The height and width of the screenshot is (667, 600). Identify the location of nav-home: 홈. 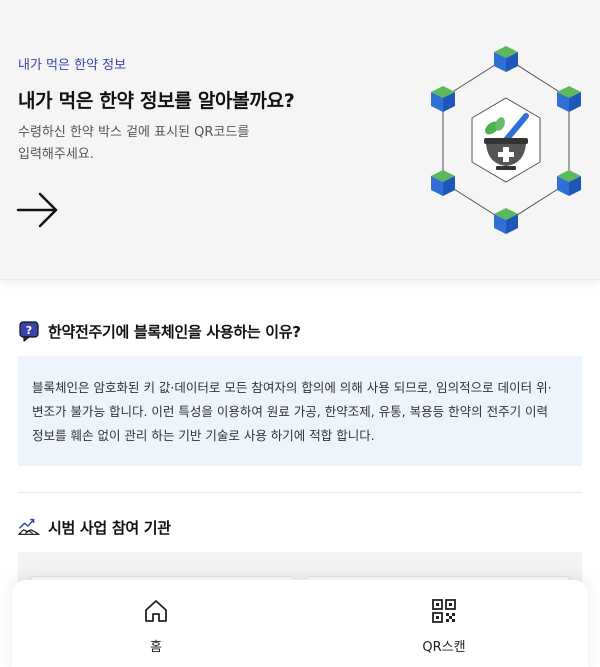
(156, 626).